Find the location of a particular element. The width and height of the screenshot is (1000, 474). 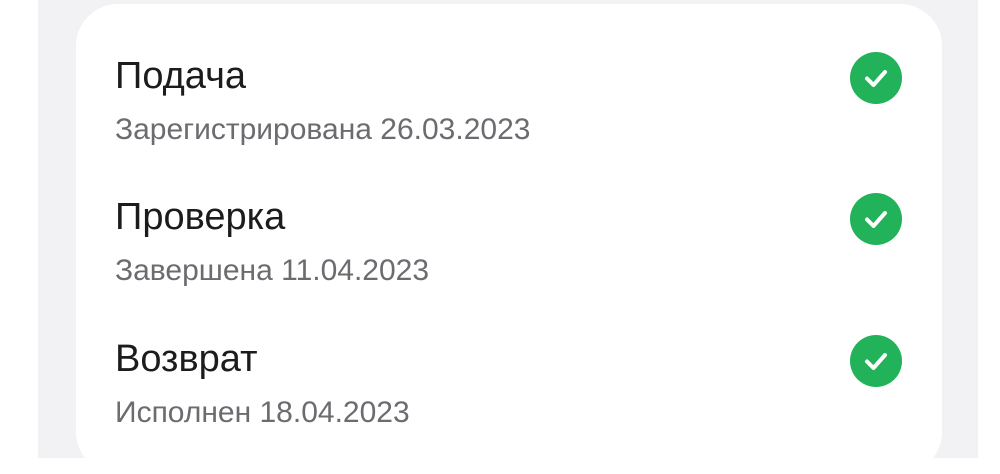

step-subtitle: Завершена 11.04.2023 is located at coordinates (272, 270).